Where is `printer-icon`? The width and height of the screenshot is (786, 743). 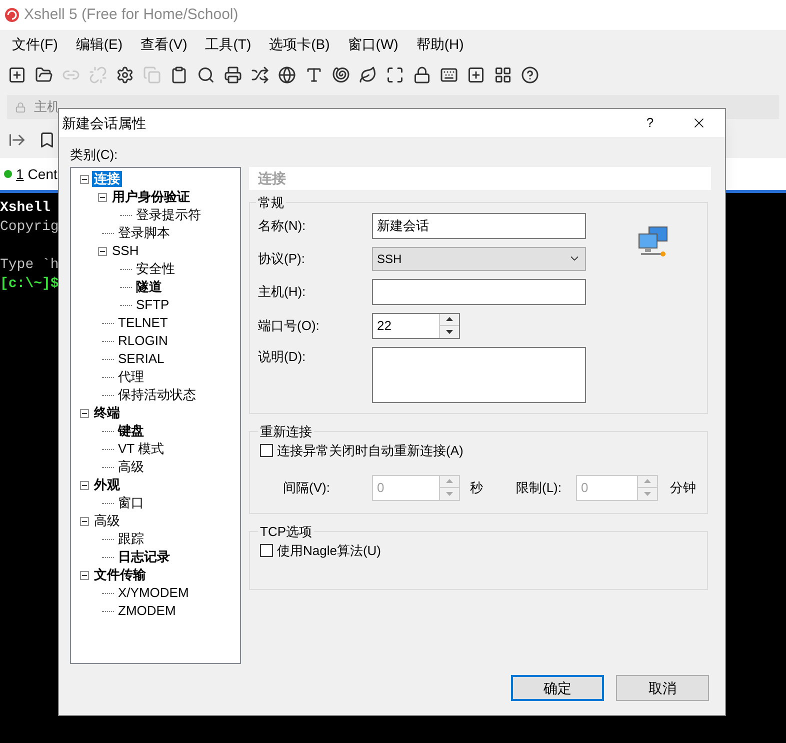 printer-icon is located at coordinates (233, 75).